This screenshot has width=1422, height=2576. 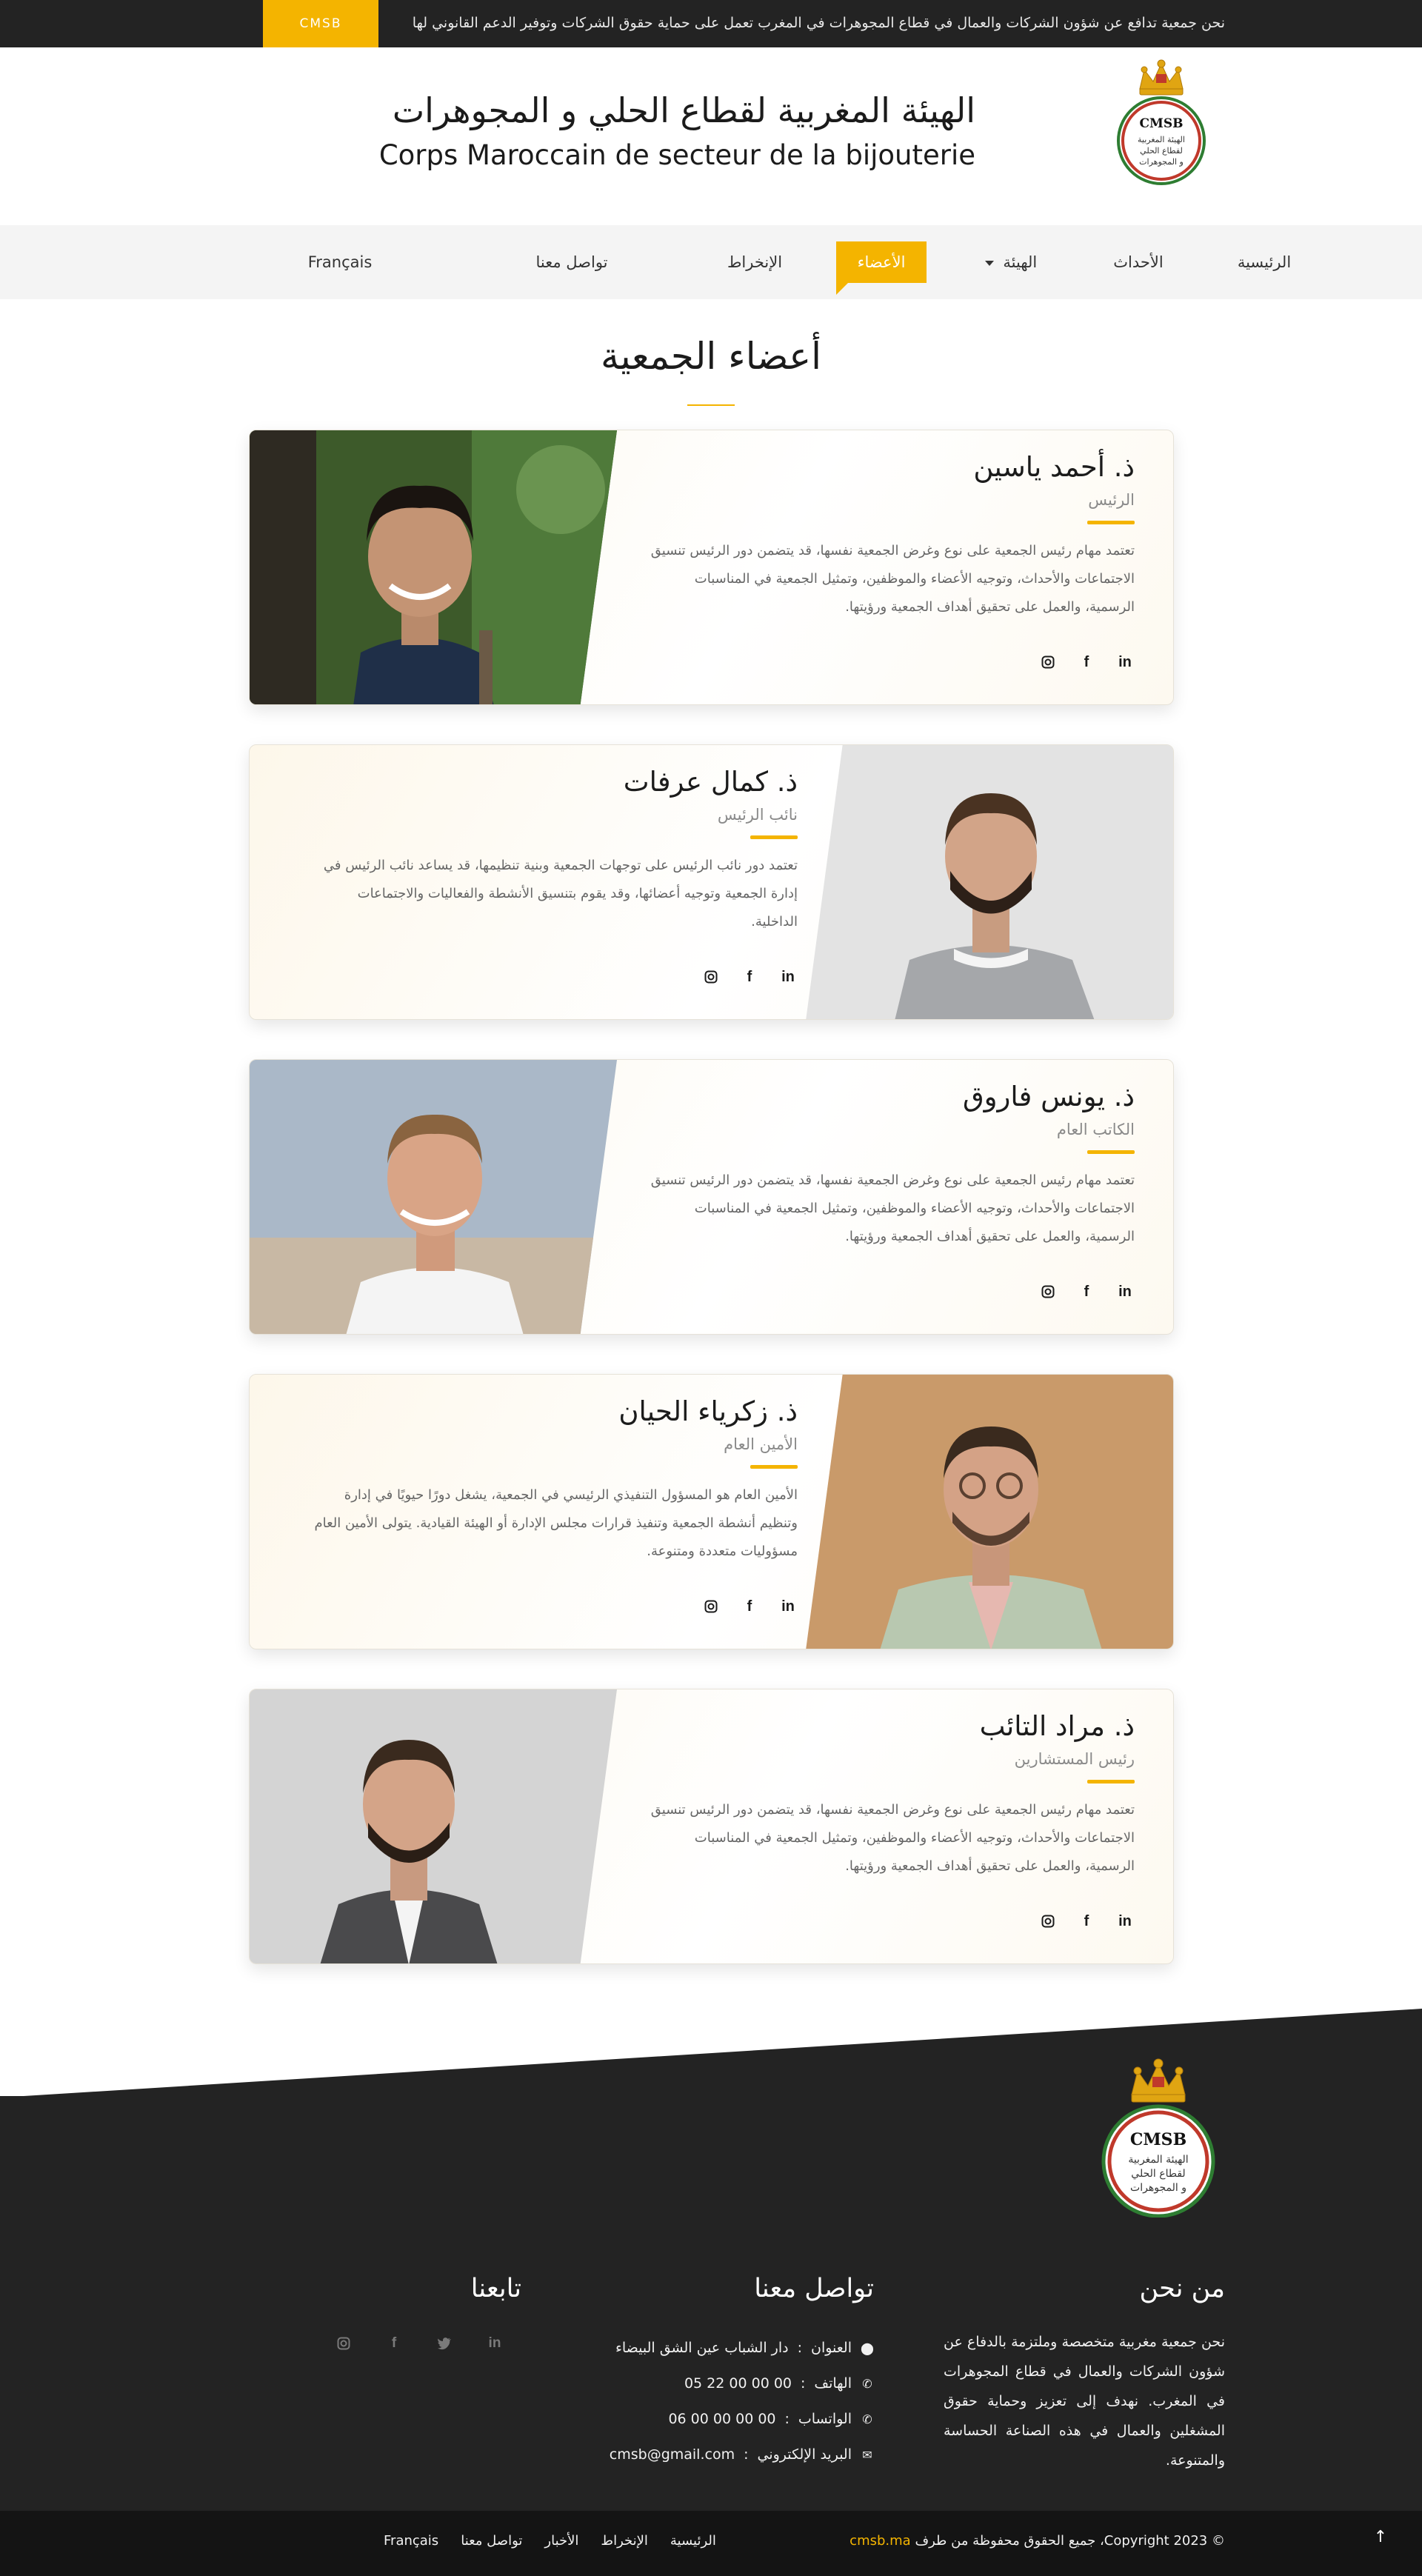 What do you see at coordinates (419, 2343) in the screenshot?
I see `footer-social-links: f in` at bounding box center [419, 2343].